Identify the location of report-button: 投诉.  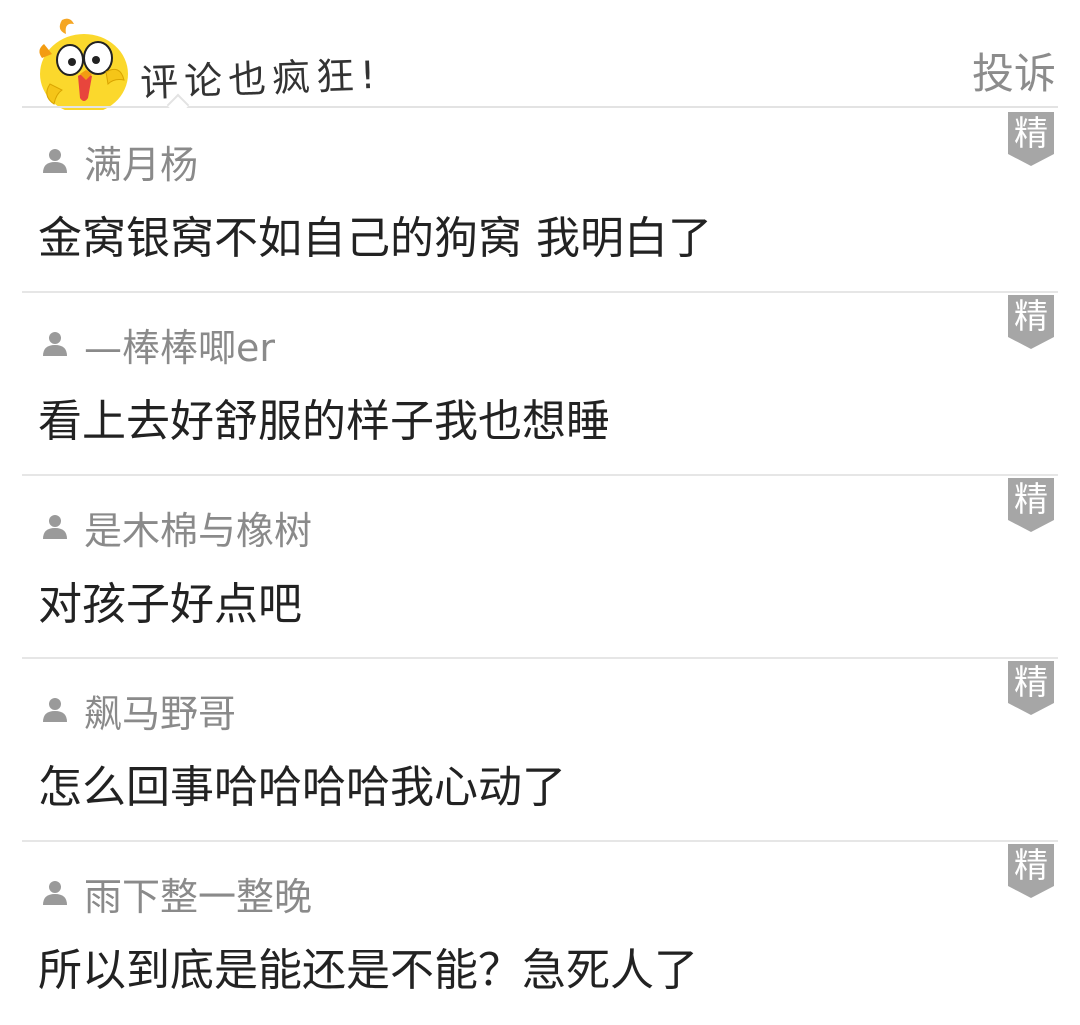
(1014, 70).